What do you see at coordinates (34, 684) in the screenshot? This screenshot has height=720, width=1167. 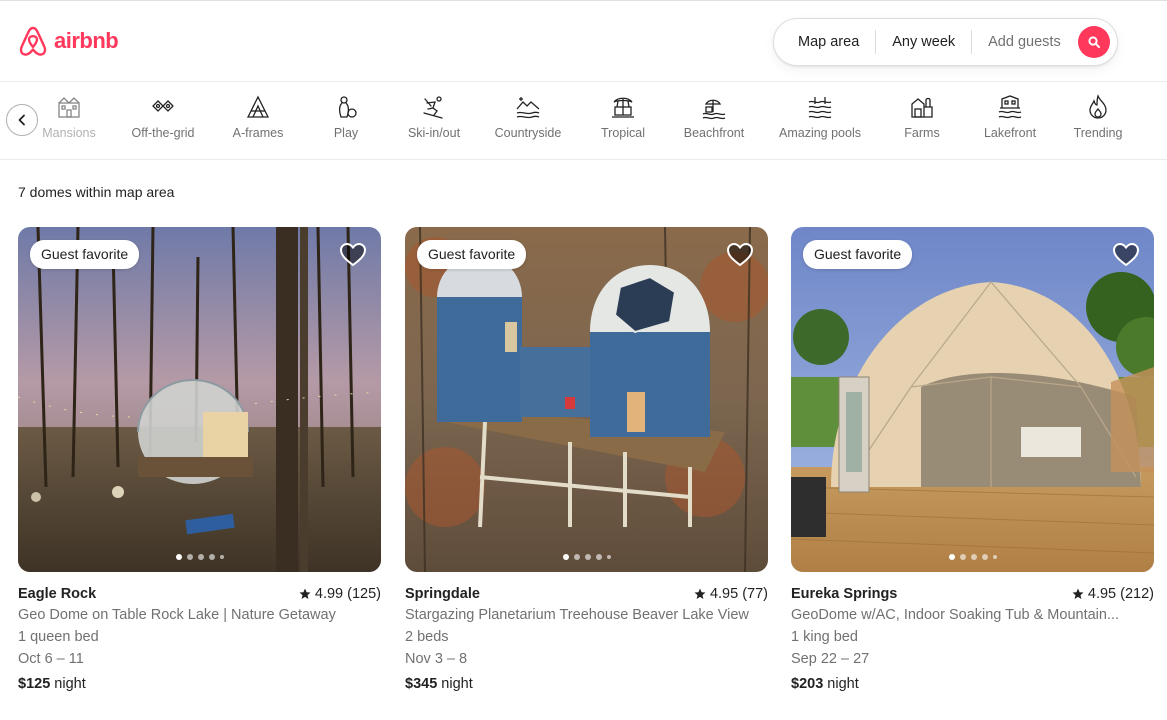 I see `price-amount: $125` at bounding box center [34, 684].